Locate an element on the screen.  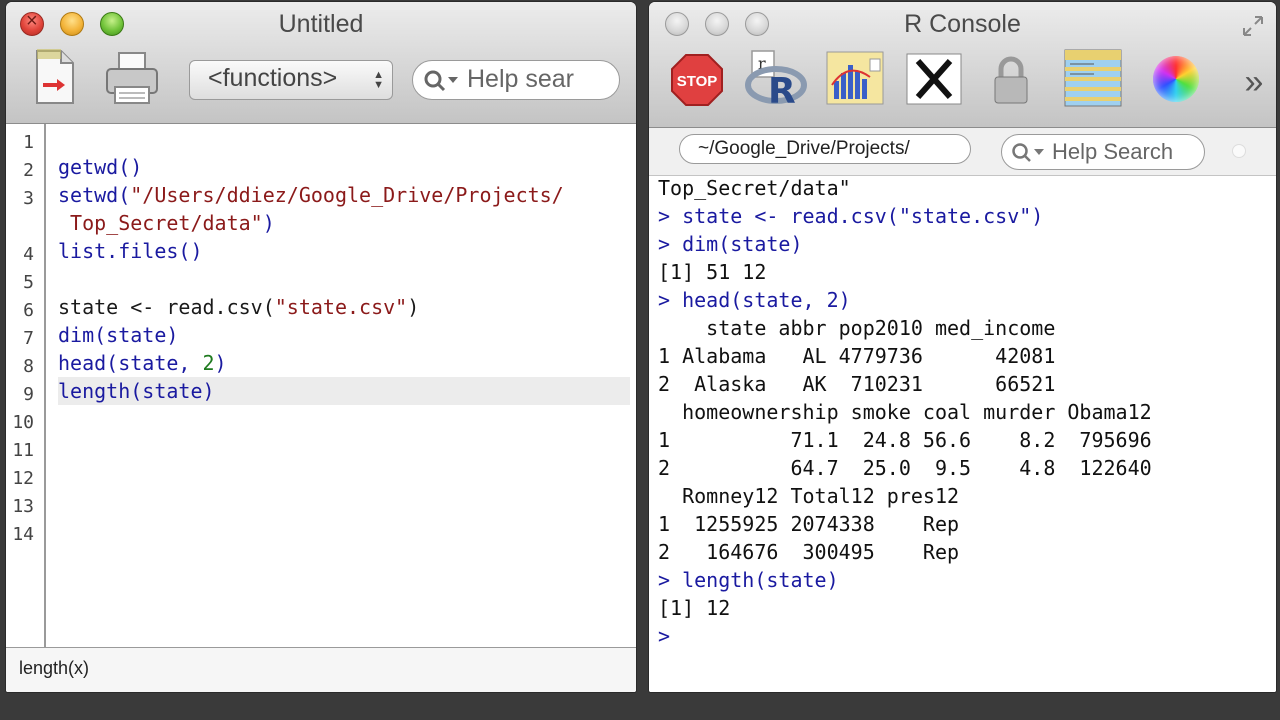
code-line: length(state) is located at coordinates (136, 391).